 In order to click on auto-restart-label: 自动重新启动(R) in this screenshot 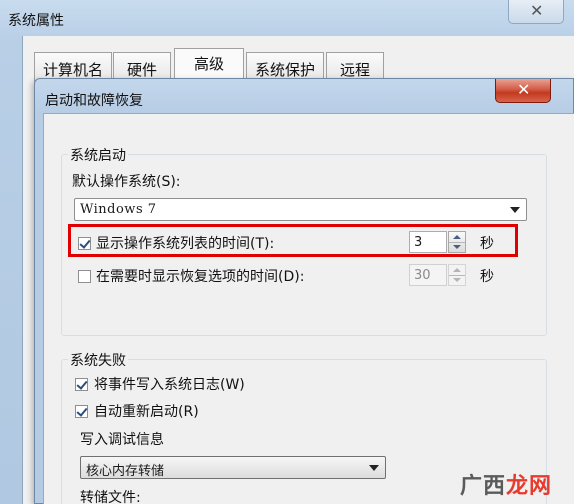, I will do `click(146, 412)`.